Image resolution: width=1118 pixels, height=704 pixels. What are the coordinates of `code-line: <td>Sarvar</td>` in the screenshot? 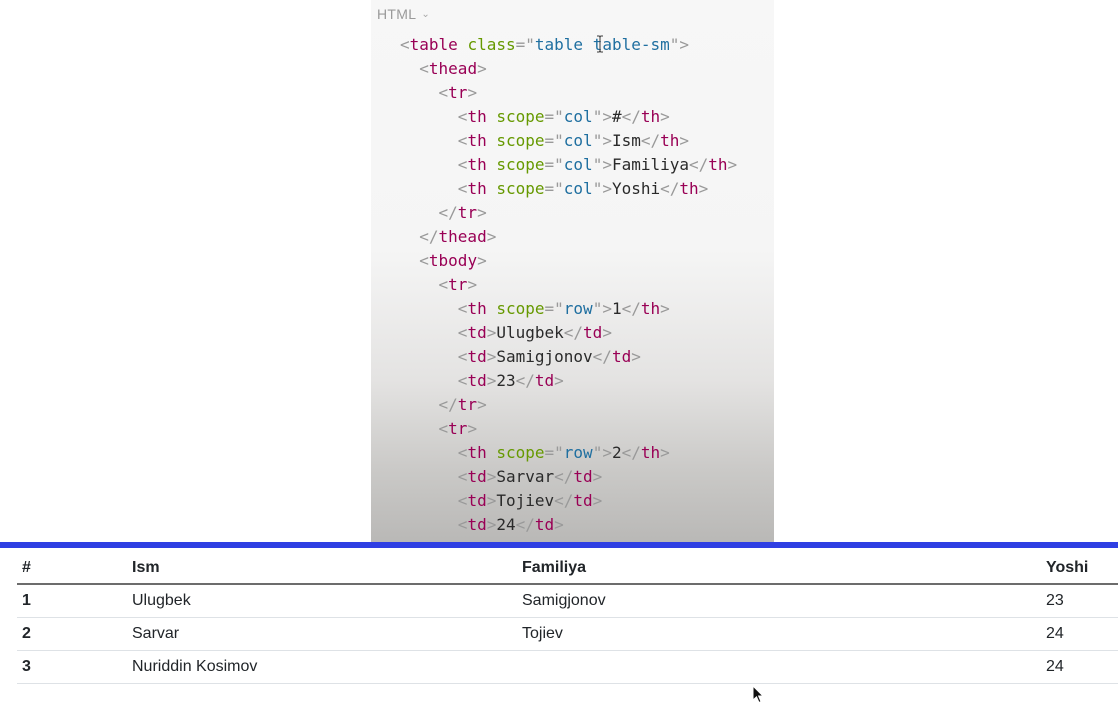 It's located at (568, 477).